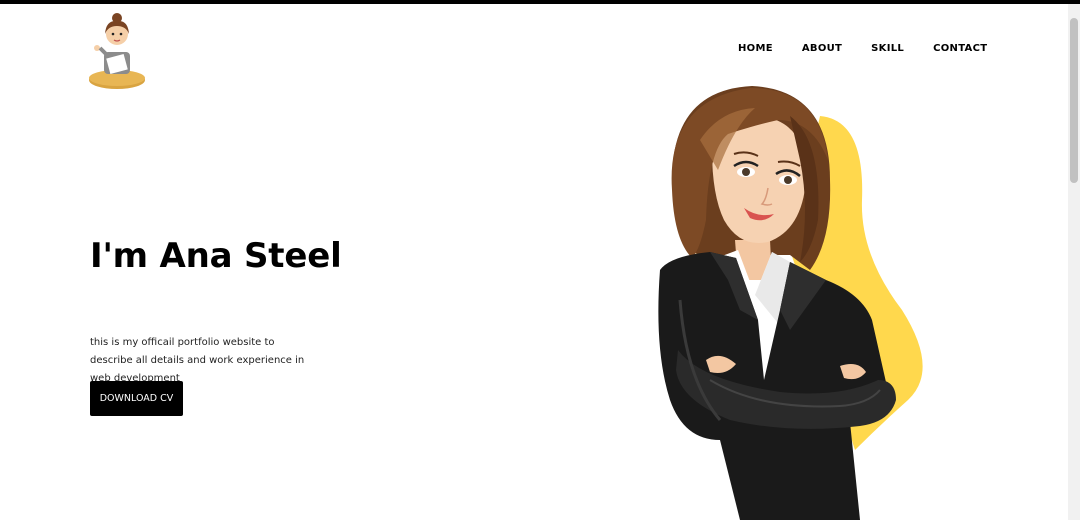 This screenshot has height=524, width=1080. Describe the element at coordinates (960, 50) in the screenshot. I see `nav-contact: CONTACT` at that location.